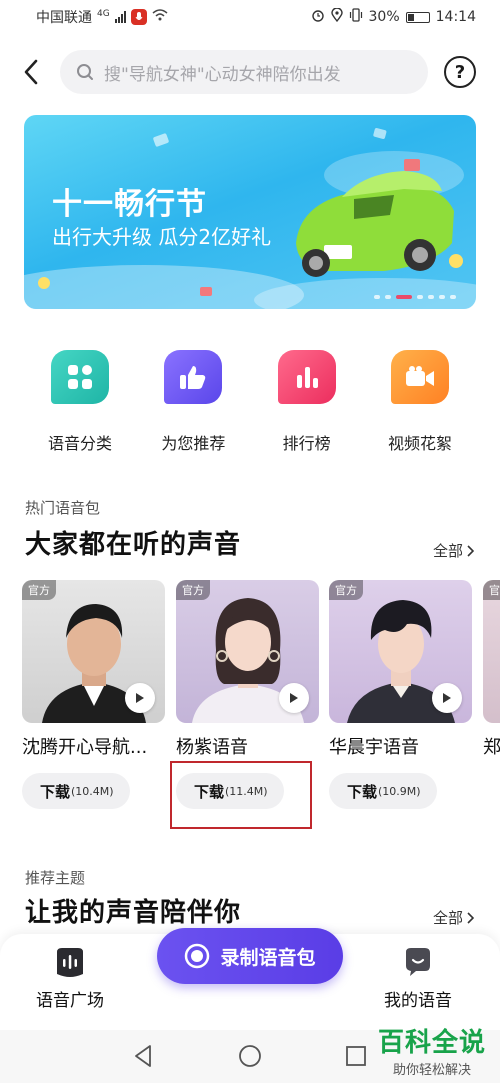  I want to click on voice-name: 华晨宇语音, so click(374, 747).